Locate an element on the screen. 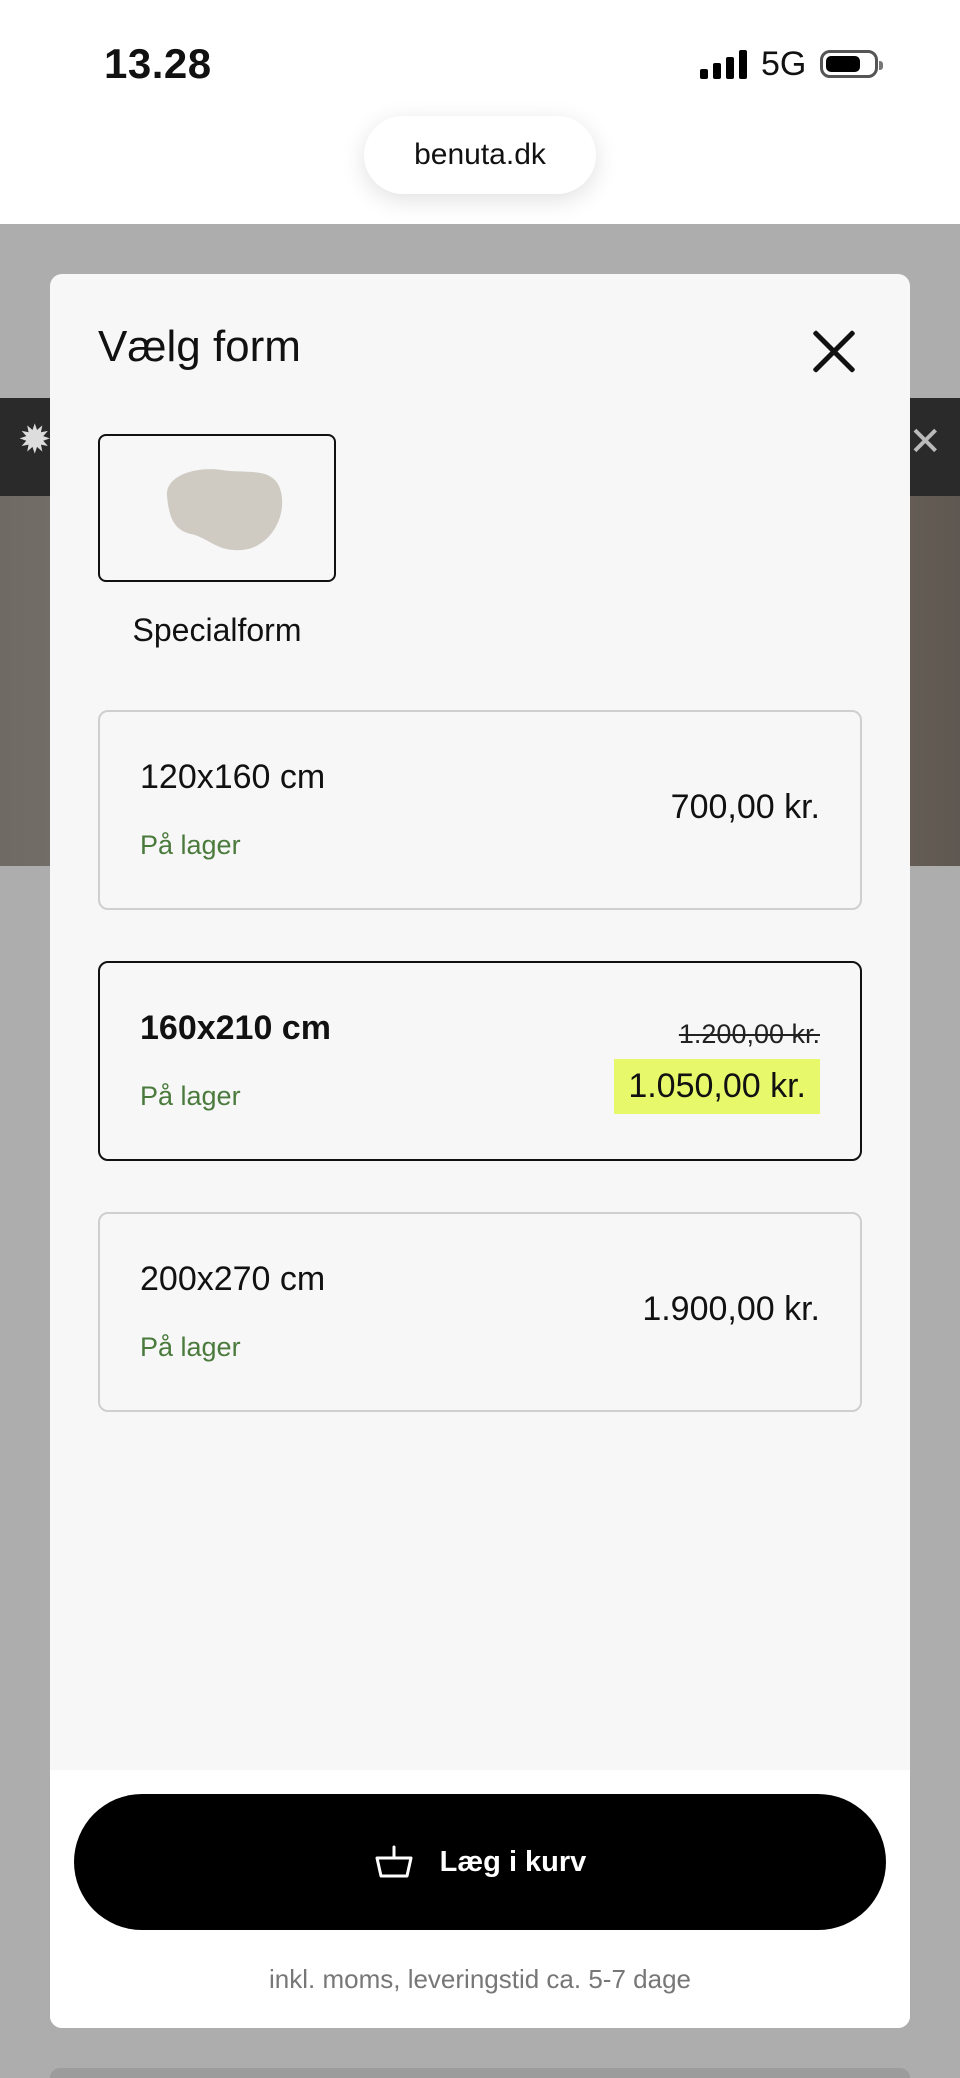 The image size is (960, 2078). top-bar: 13.28 5G benuta.dk is located at coordinates (480, 112).